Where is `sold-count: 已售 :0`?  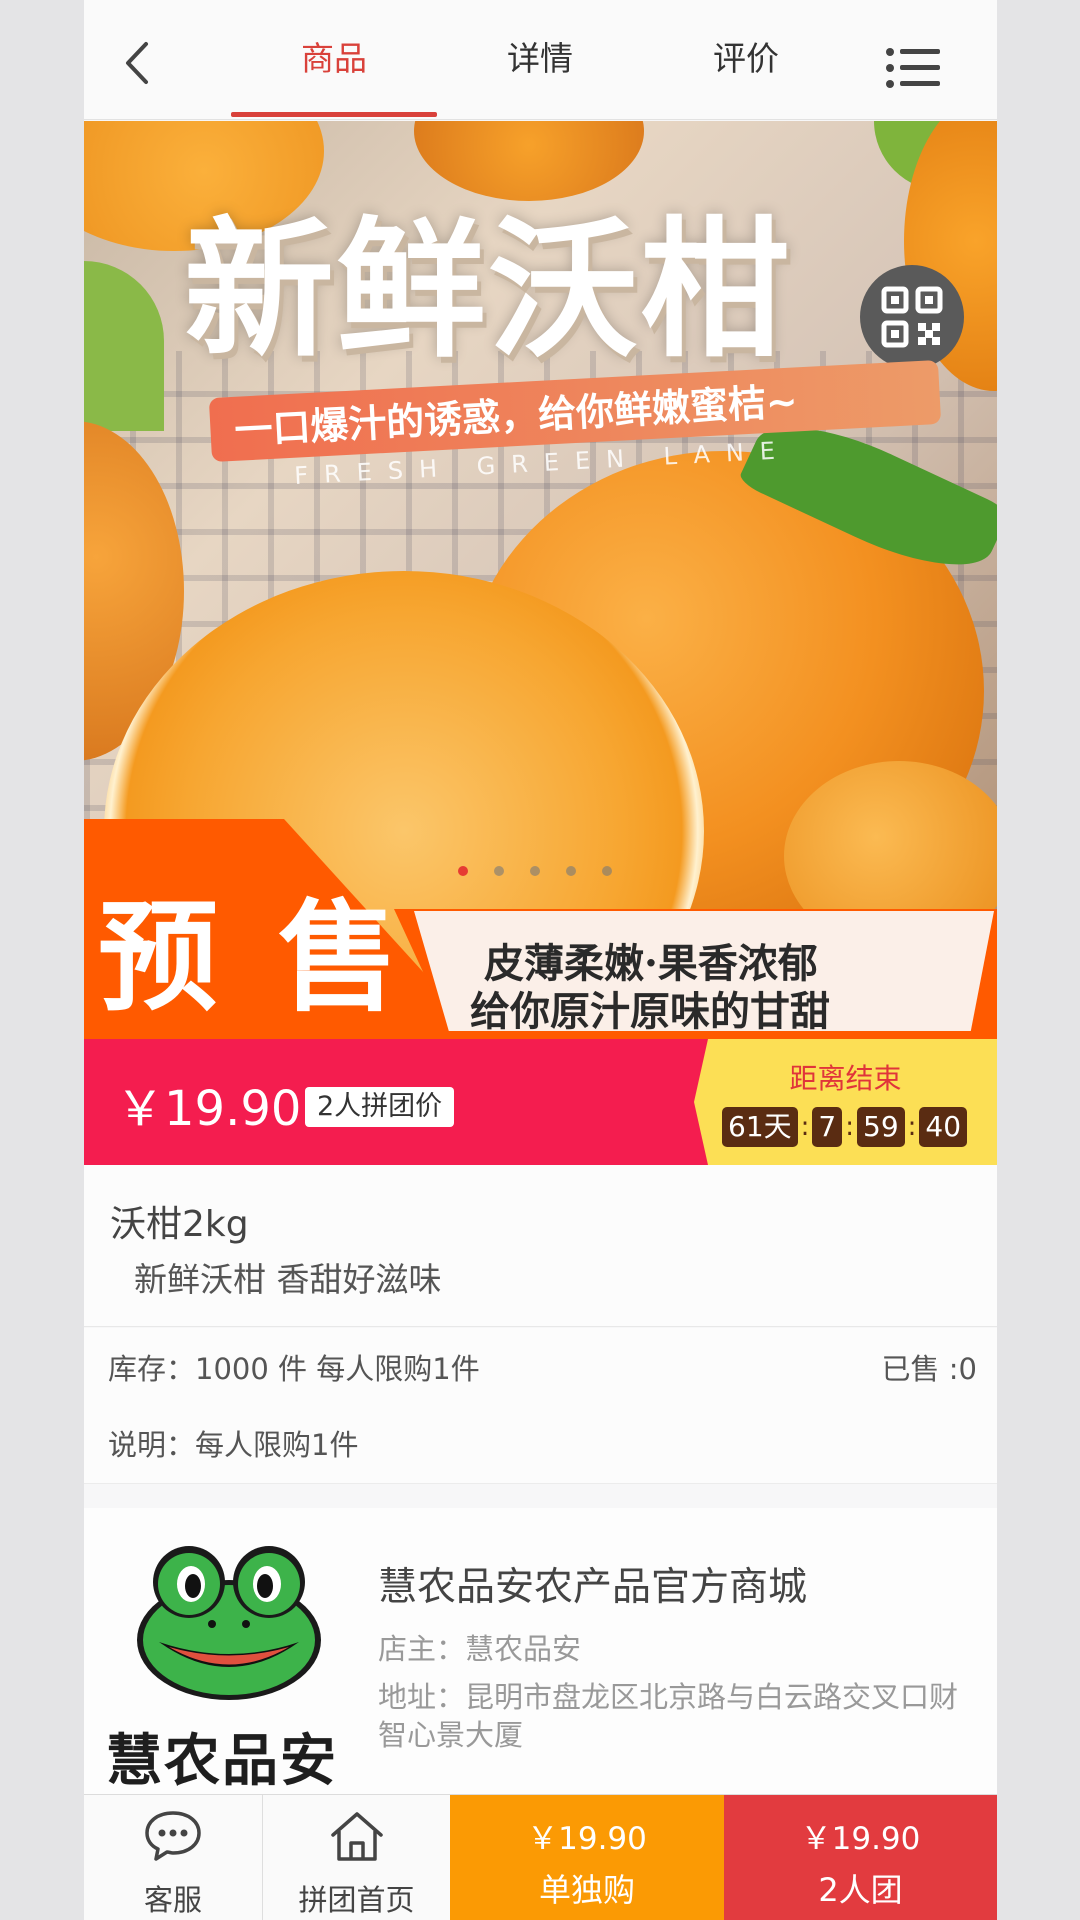
sold-count: 已售 :0 is located at coordinates (929, 1369).